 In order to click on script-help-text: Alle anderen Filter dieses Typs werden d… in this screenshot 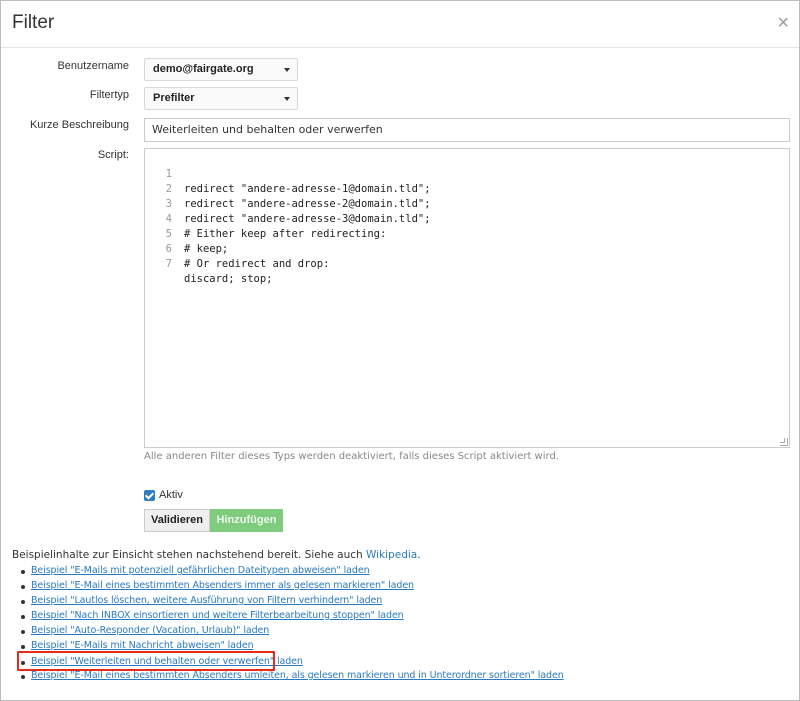, I will do `click(351, 456)`.